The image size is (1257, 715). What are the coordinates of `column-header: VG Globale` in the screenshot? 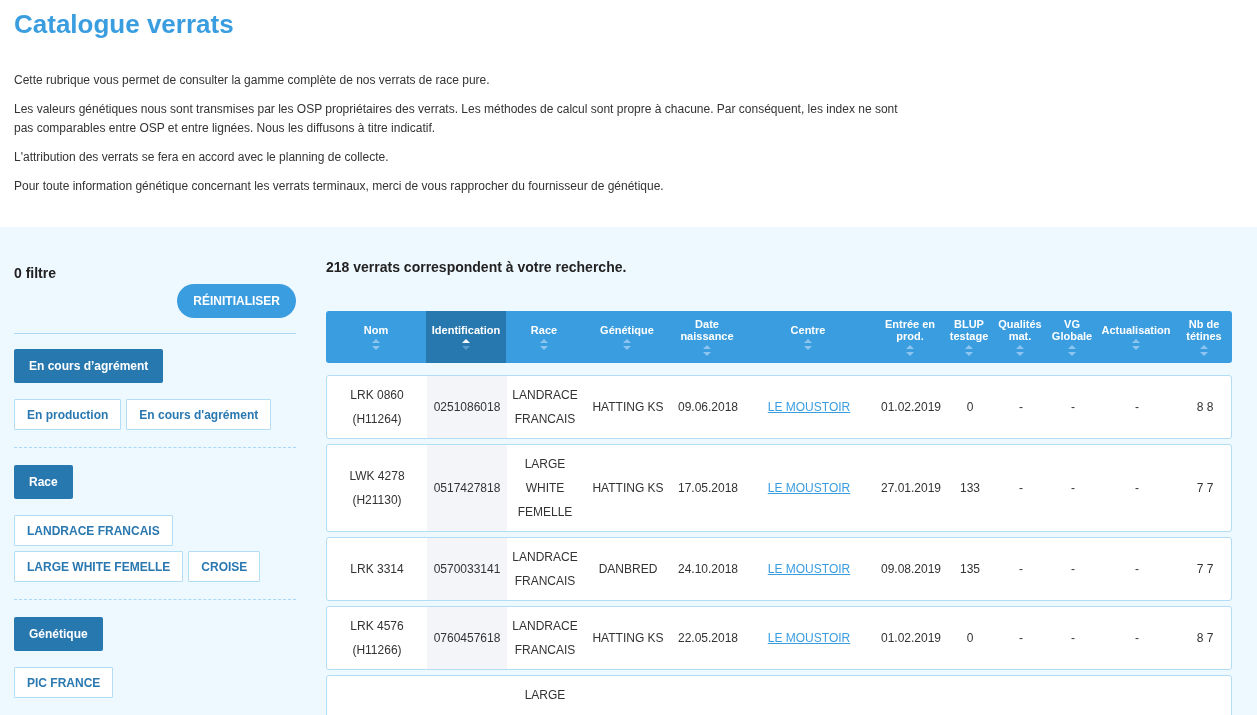 It's located at (1072, 337).